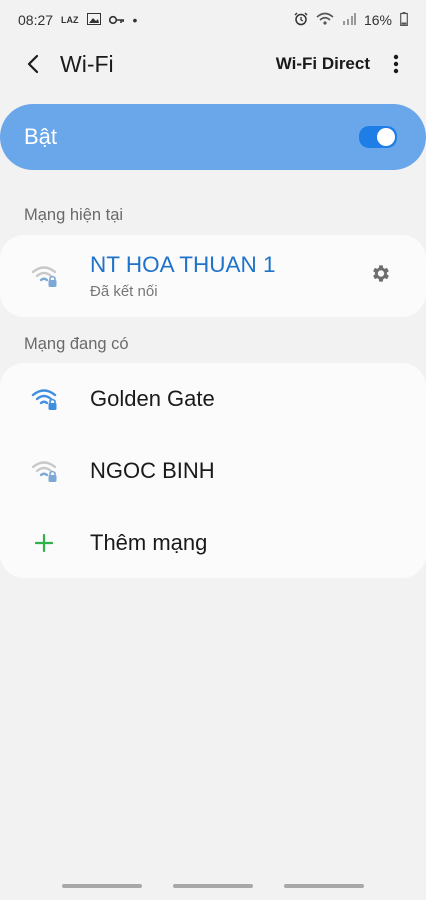 This screenshot has height=900, width=426. I want to click on status-right: 16%, so click(351, 20).